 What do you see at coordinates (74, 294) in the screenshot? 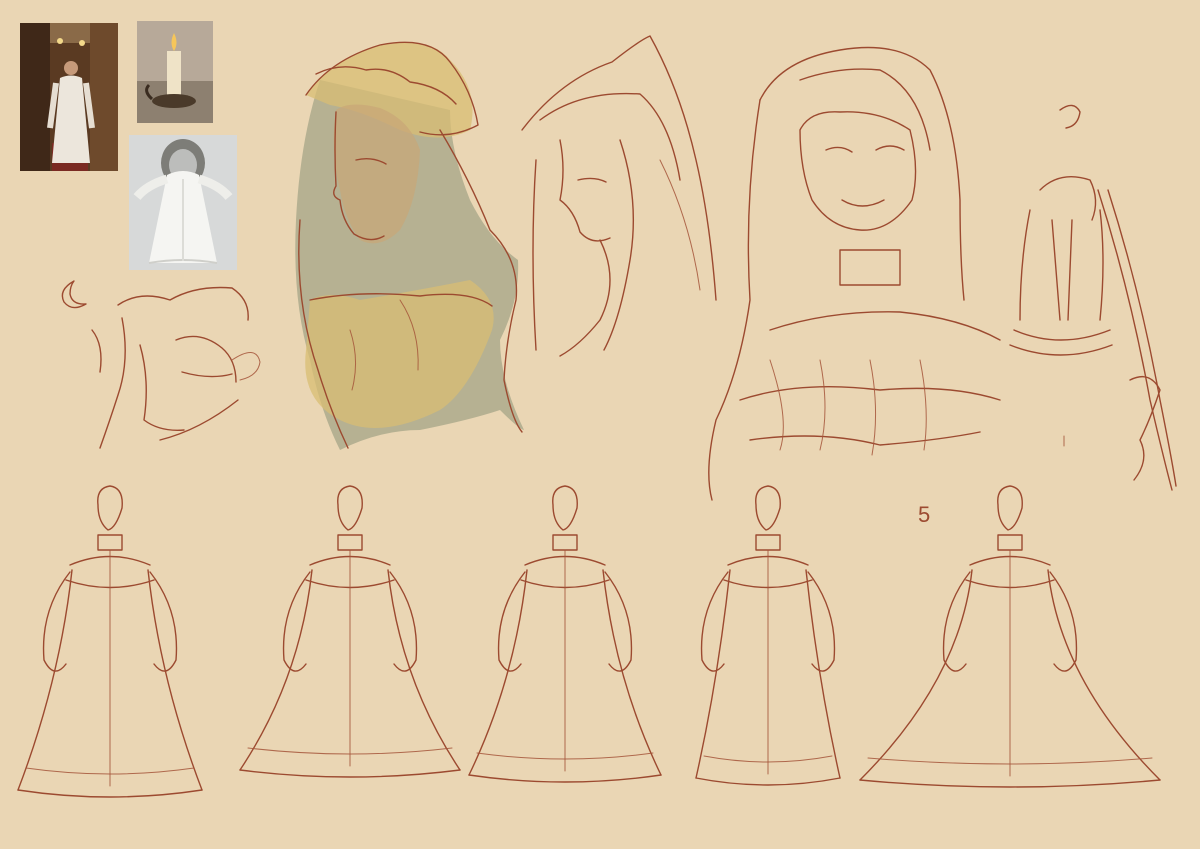
I see `moon-doodle` at bounding box center [74, 294].